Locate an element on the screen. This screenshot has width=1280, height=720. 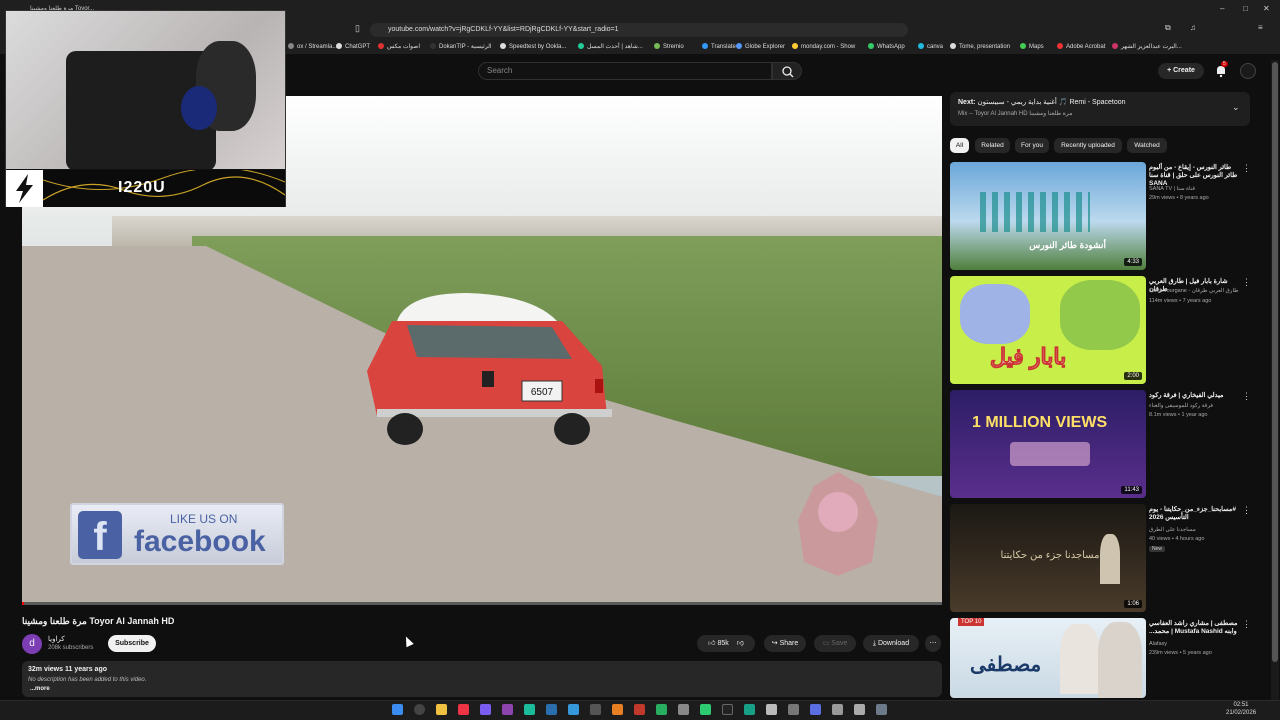
create-button: + Create is located at coordinates (1181, 71).